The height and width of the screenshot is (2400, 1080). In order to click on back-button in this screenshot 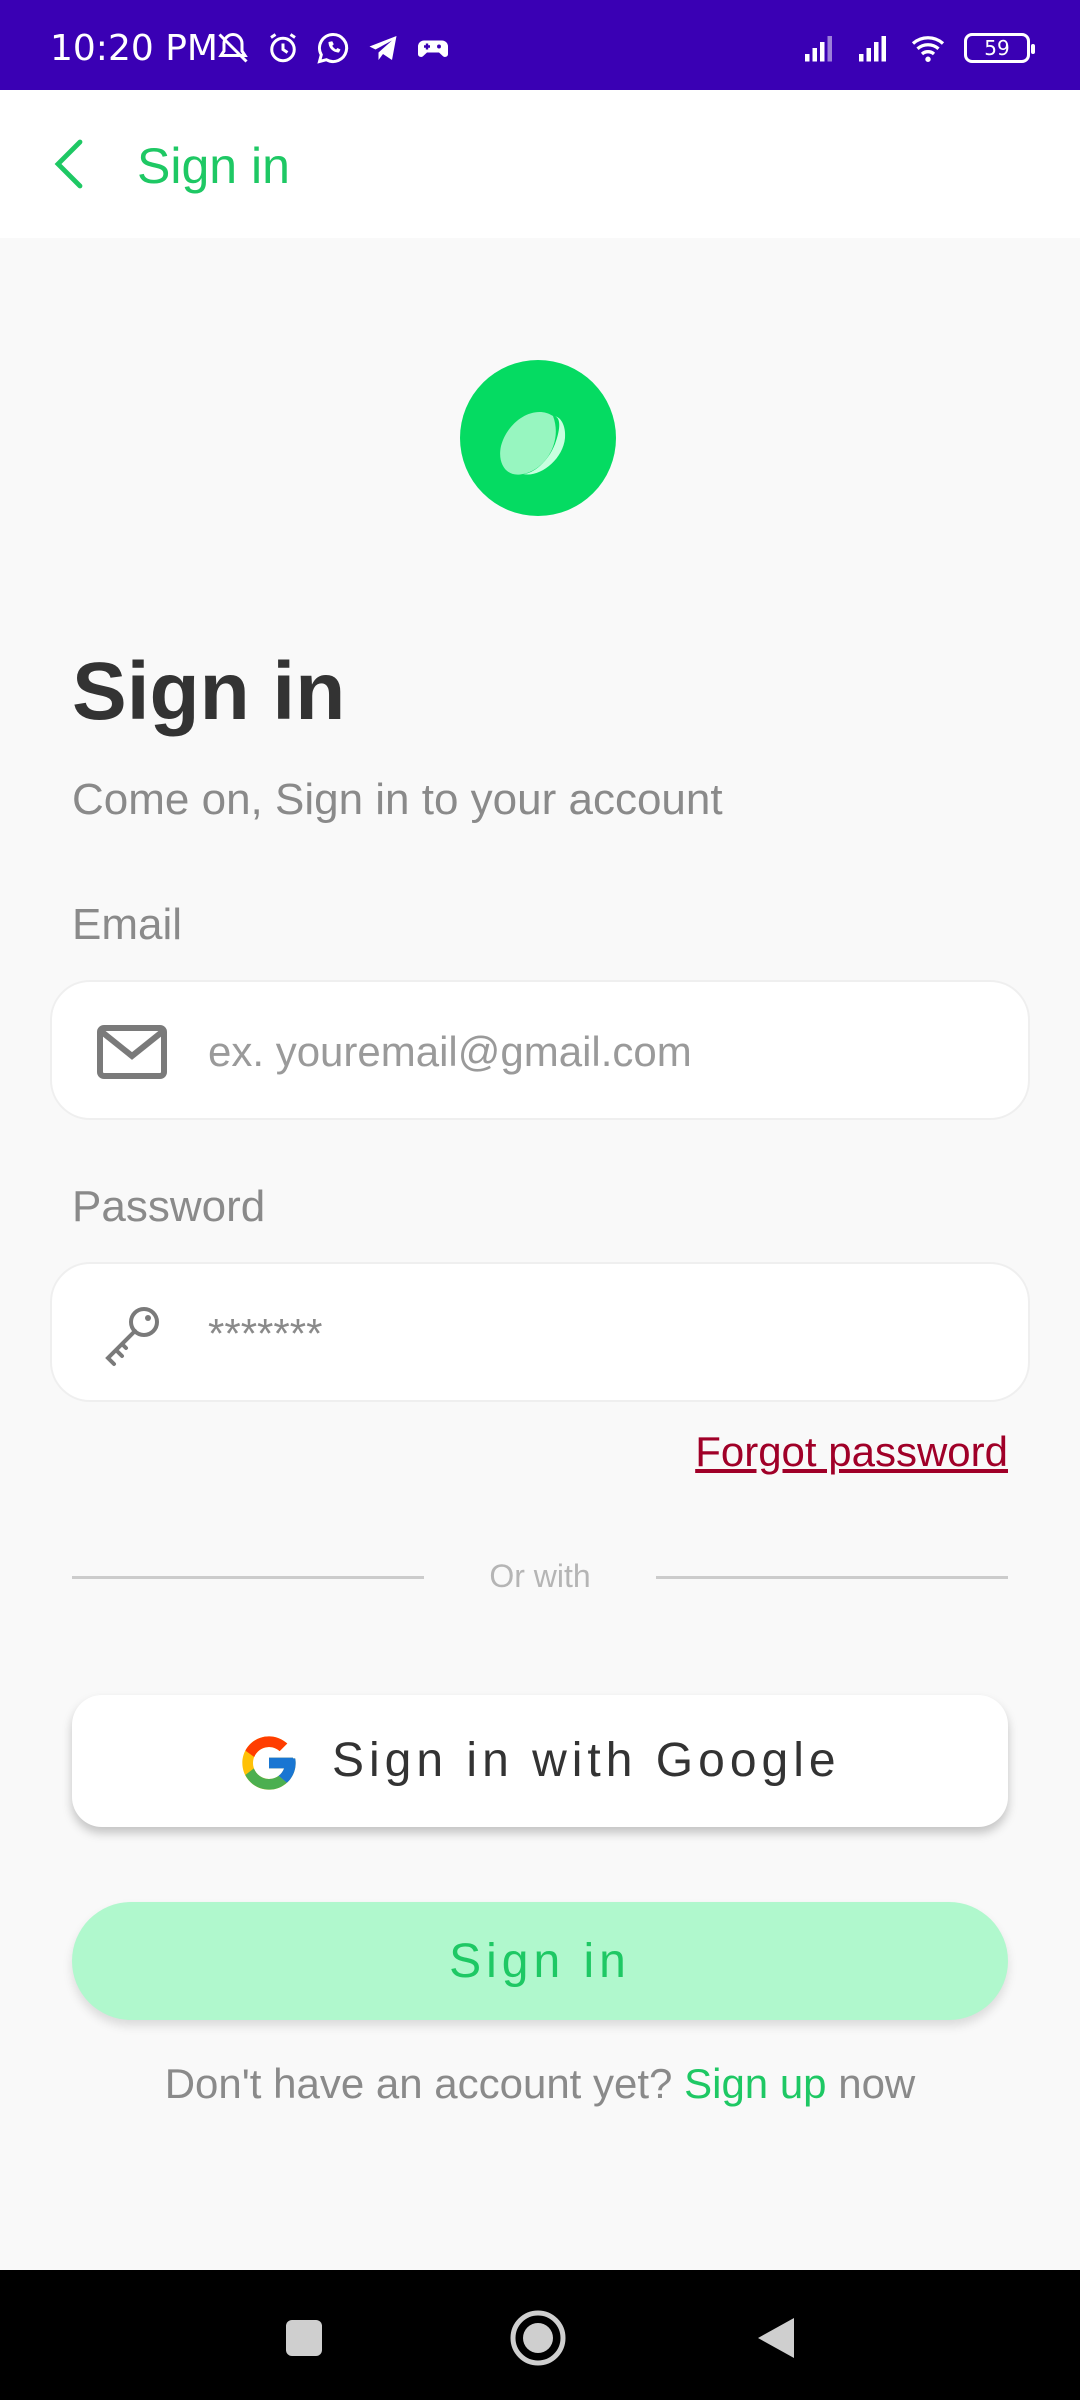, I will do `click(70, 164)`.